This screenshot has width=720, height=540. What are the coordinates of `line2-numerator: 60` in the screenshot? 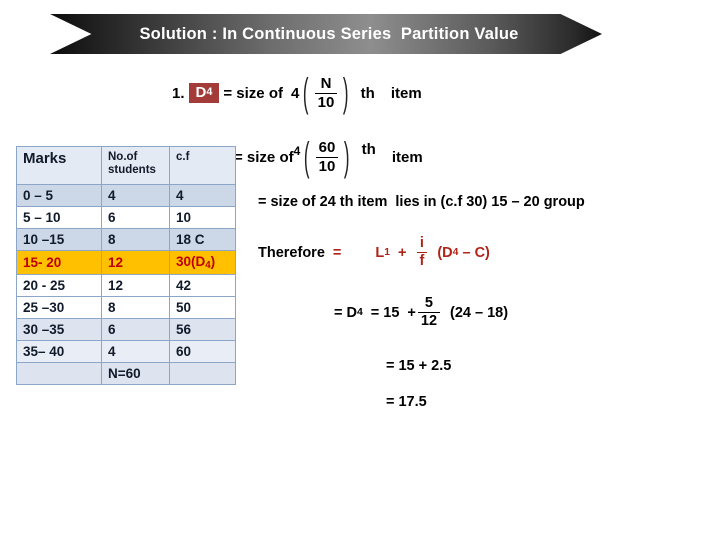 It's located at (327, 147).